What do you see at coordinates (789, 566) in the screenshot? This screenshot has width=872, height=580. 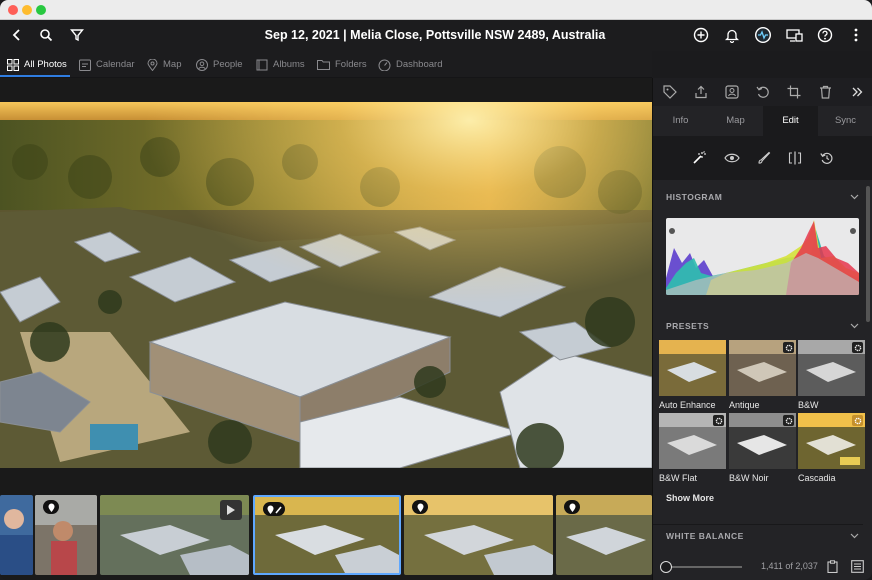 I see `photo-counter: 1,411 of 2,037` at bounding box center [789, 566].